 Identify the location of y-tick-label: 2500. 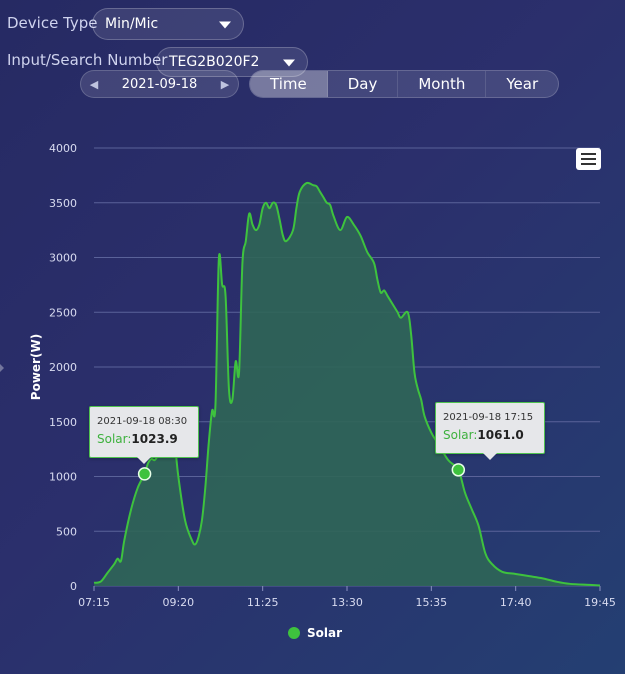
(63, 312).